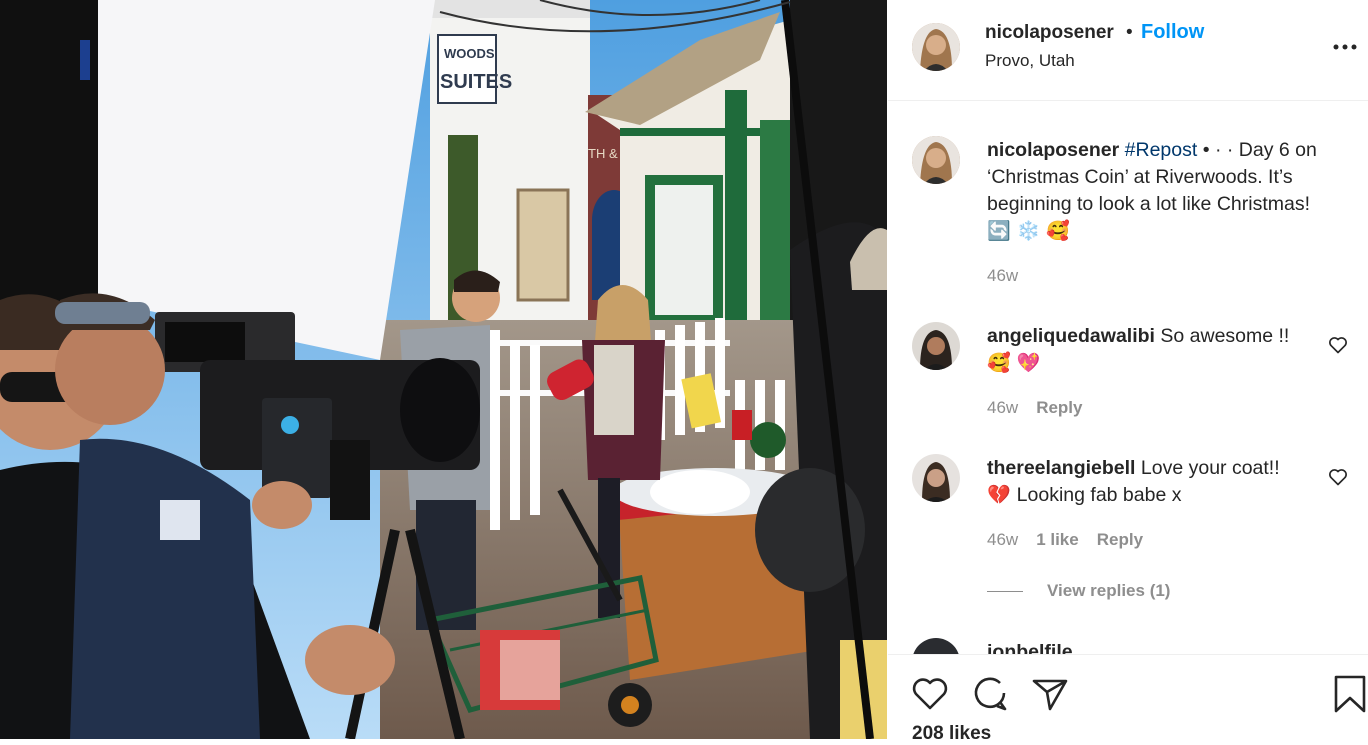  Describe the element at coordinates (1058, 231) in the screenshot. I see `caption-emoji-3: 🥰` at that location.